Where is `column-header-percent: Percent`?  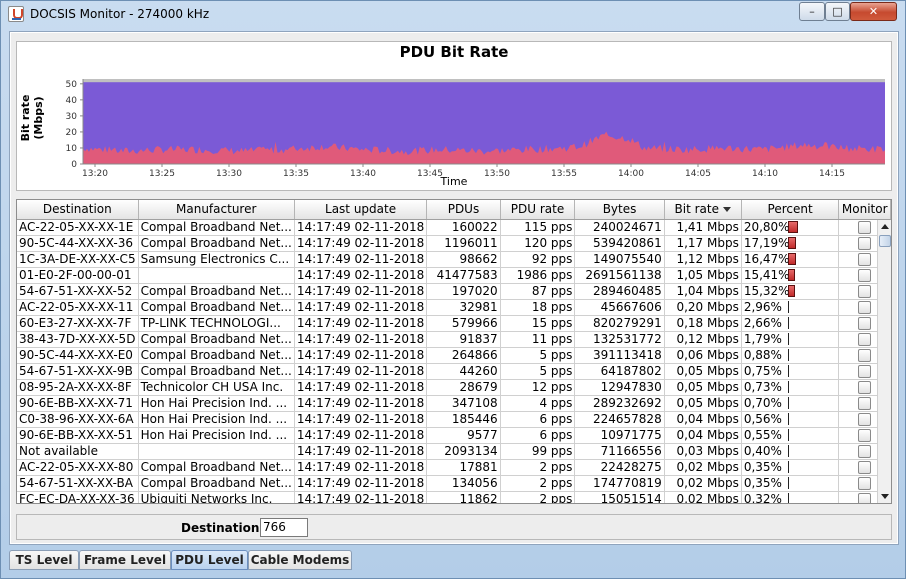 column-header-percent: Percent is located at coordinates (790, 210).